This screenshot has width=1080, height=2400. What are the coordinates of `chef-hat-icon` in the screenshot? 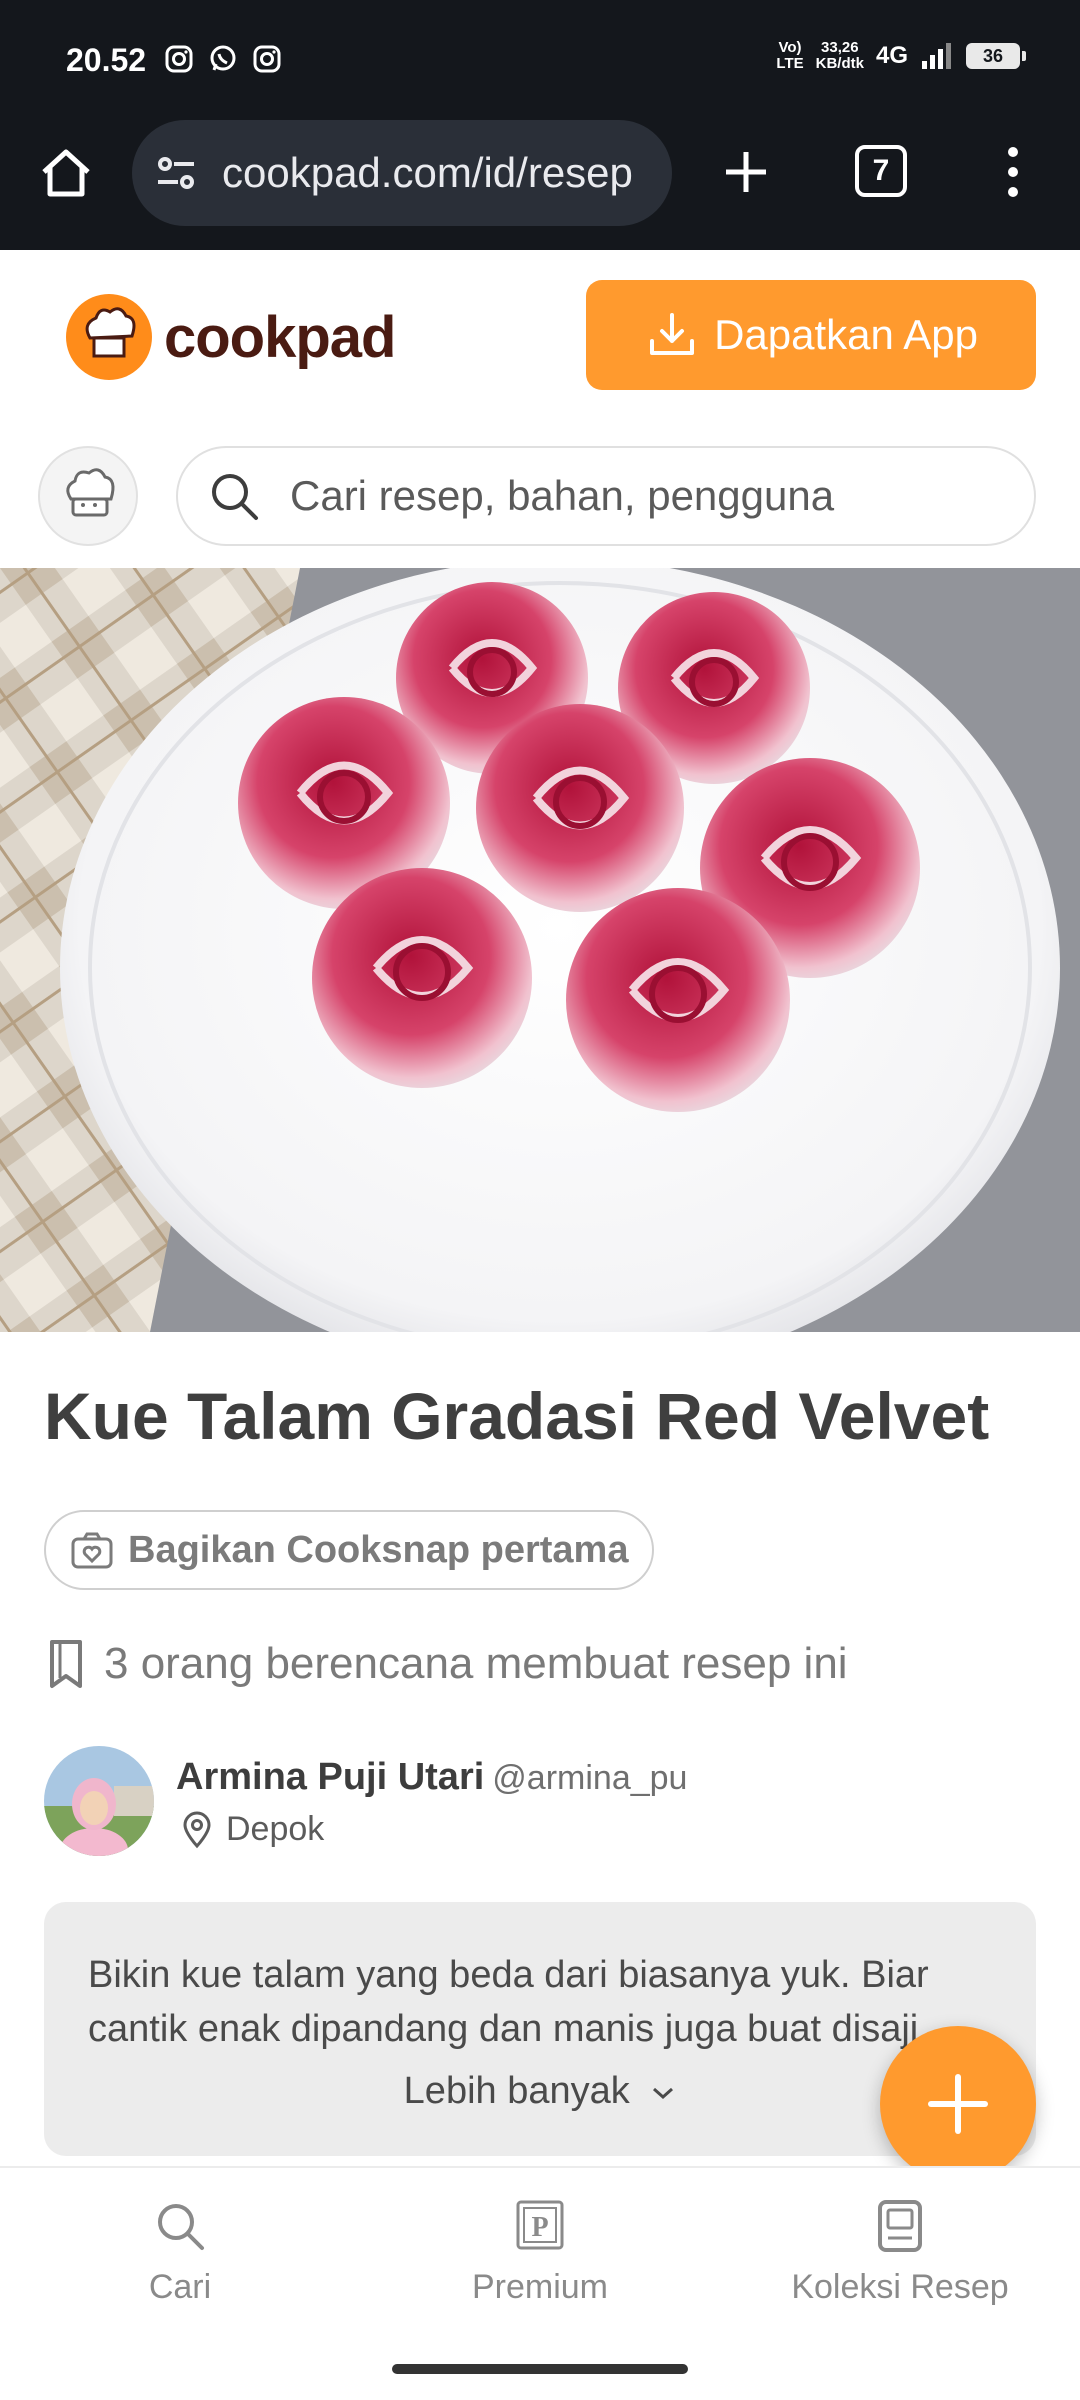 It's located at (90, 492).